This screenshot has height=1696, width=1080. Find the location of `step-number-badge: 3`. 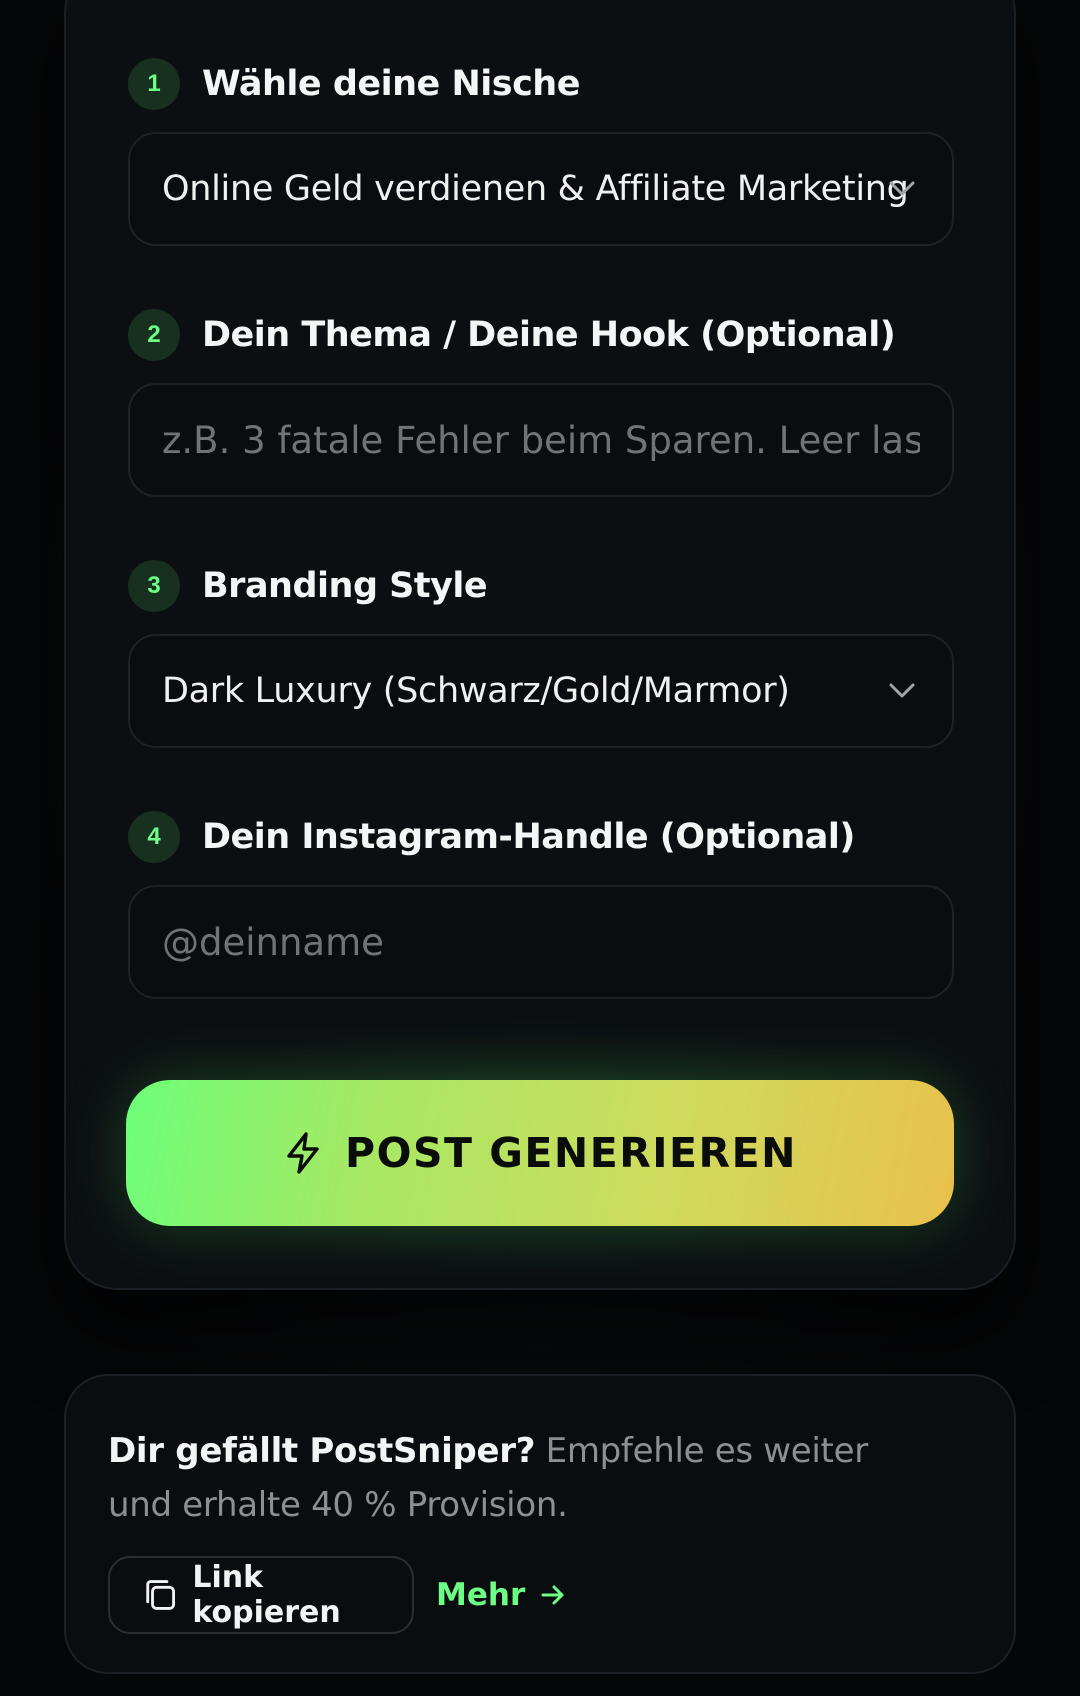

step-number-badge: 3 is located at coordinates (154, 586).